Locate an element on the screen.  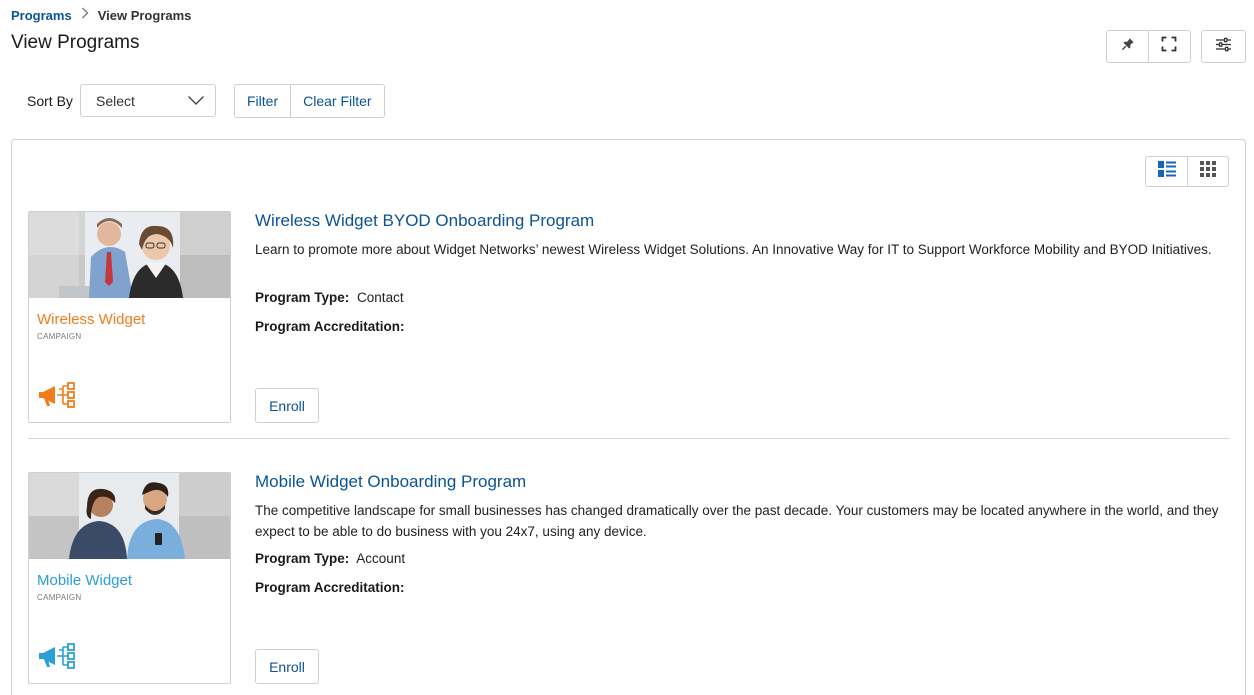
program-type-row: Program Type: Contact is located at coordinates (329, 297).